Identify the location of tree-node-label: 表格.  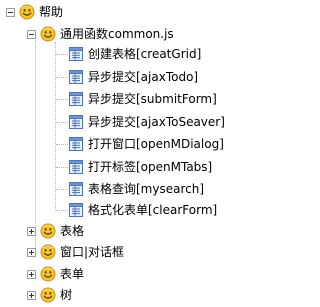
(72, 231).